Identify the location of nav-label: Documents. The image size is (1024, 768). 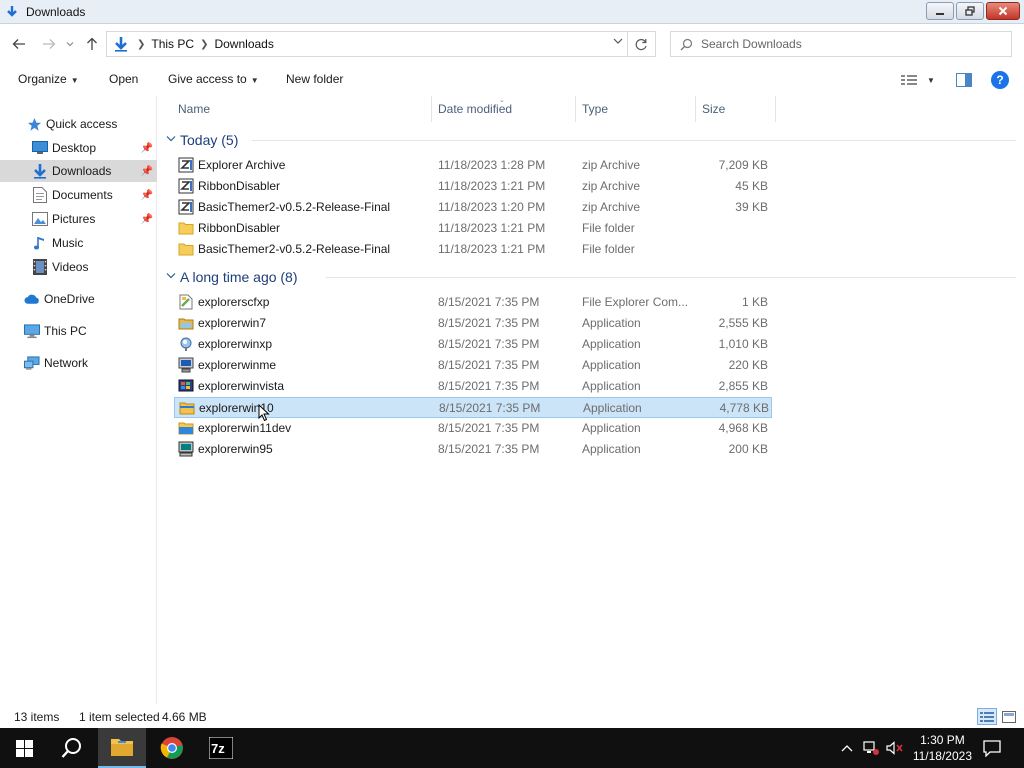
(82, 195).